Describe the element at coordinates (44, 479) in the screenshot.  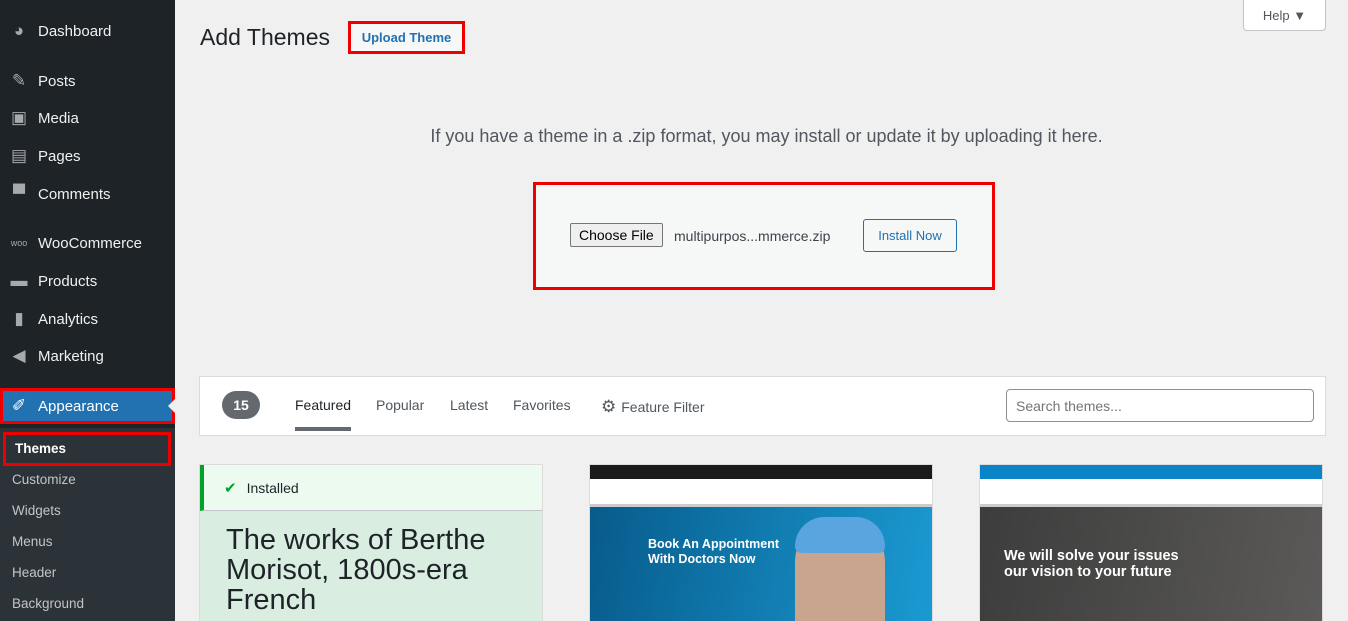
I see `submenu-customize: Customize` at that location.